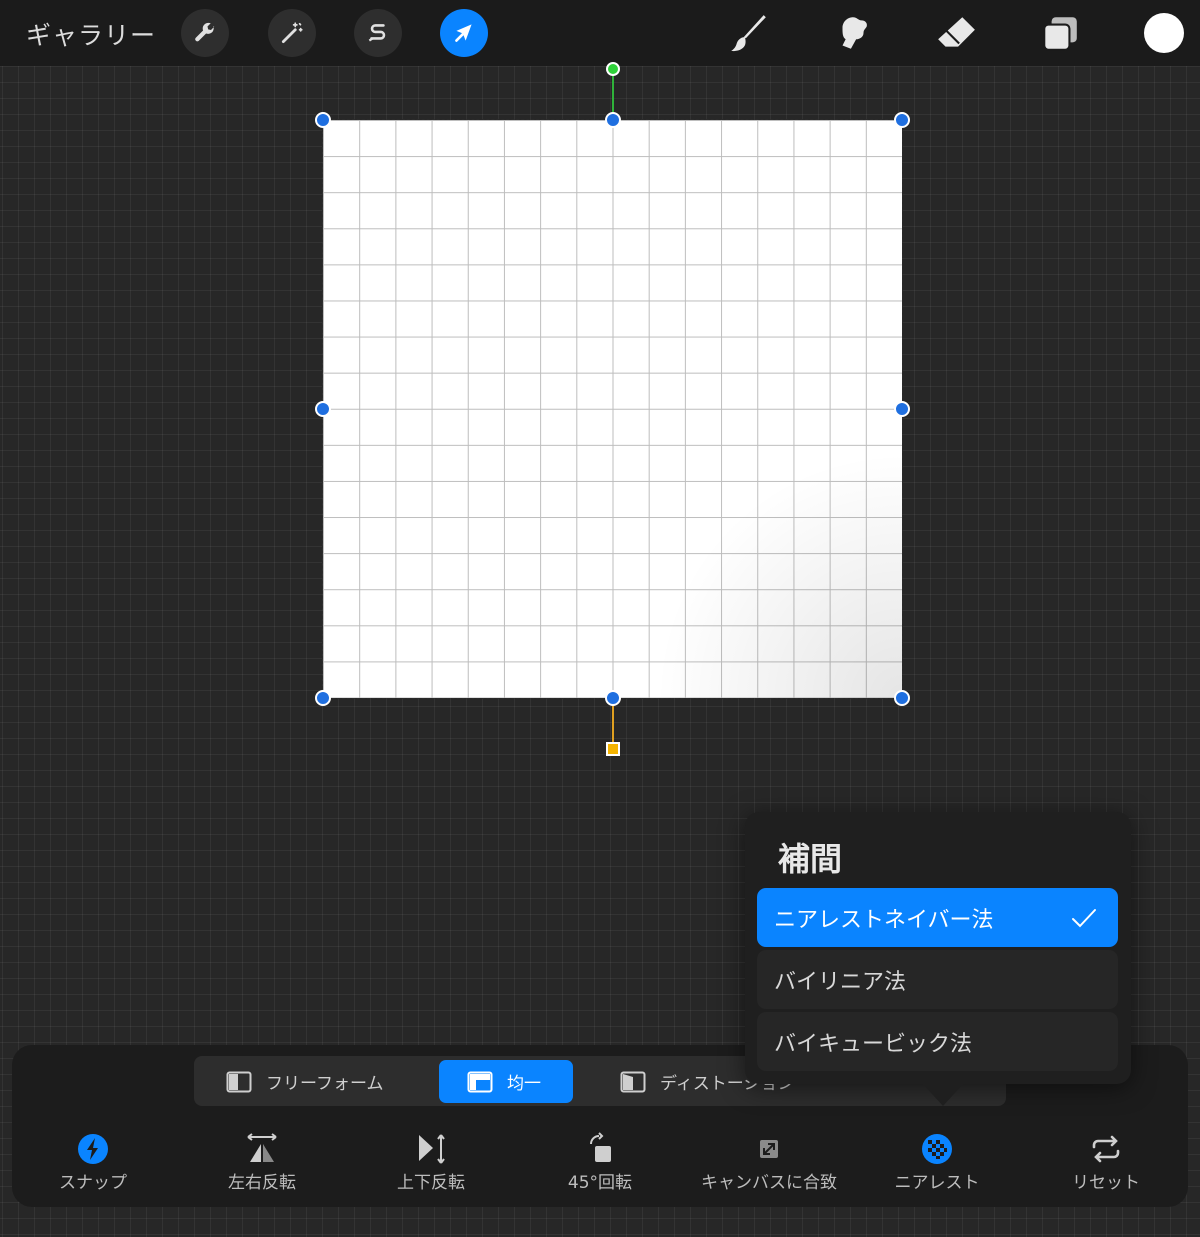 The height and width of the screenshot is (1237, 1200). Describe the element at coordinates (943, 1094) in the screenshot. I see `popover-arrow` at that location.